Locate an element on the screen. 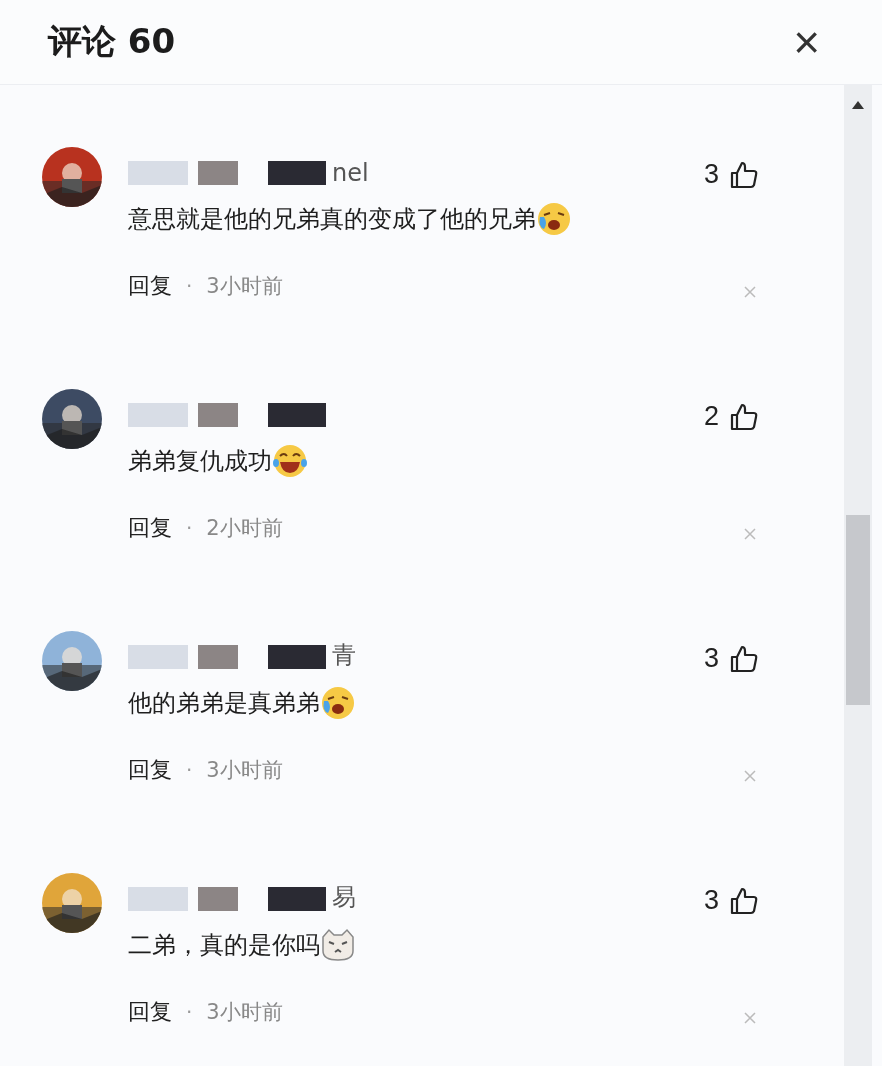 The image size is (882, 1066). comment-text: 他的弟弟是真弟弟 is located at coordinates (224, 703).